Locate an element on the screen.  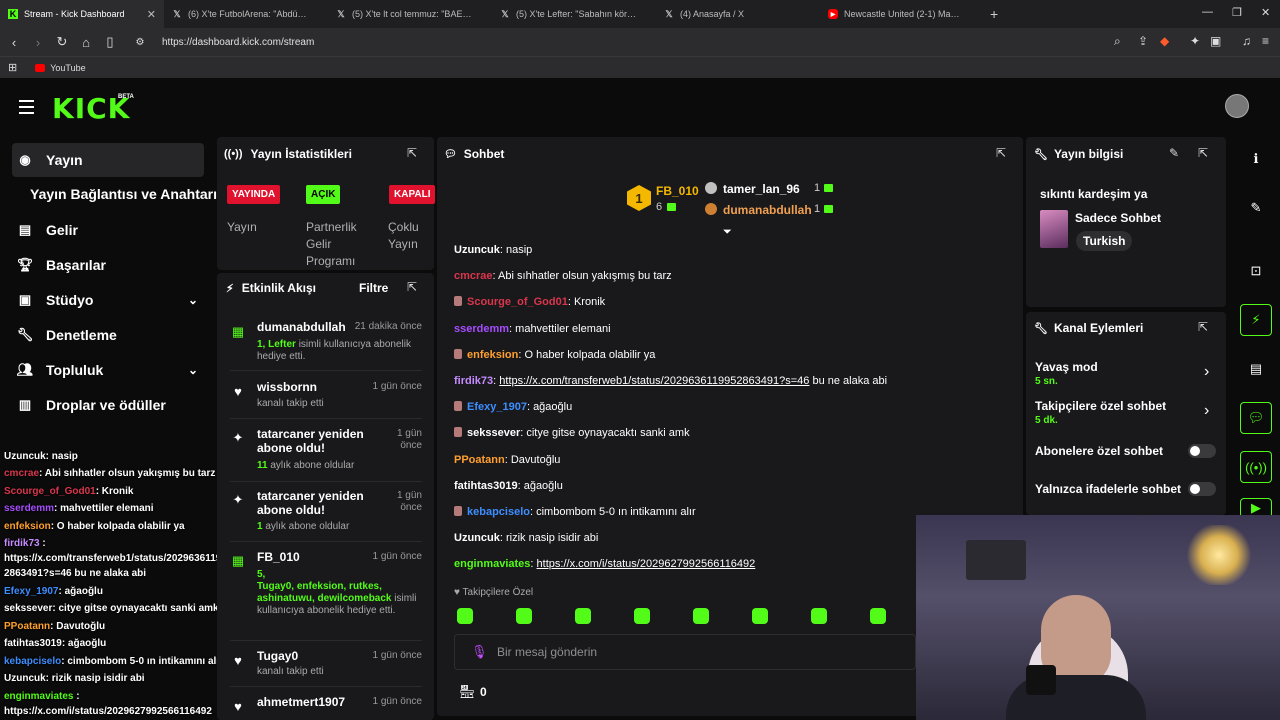
forward-icon: › is located at coordinates (38, 42).